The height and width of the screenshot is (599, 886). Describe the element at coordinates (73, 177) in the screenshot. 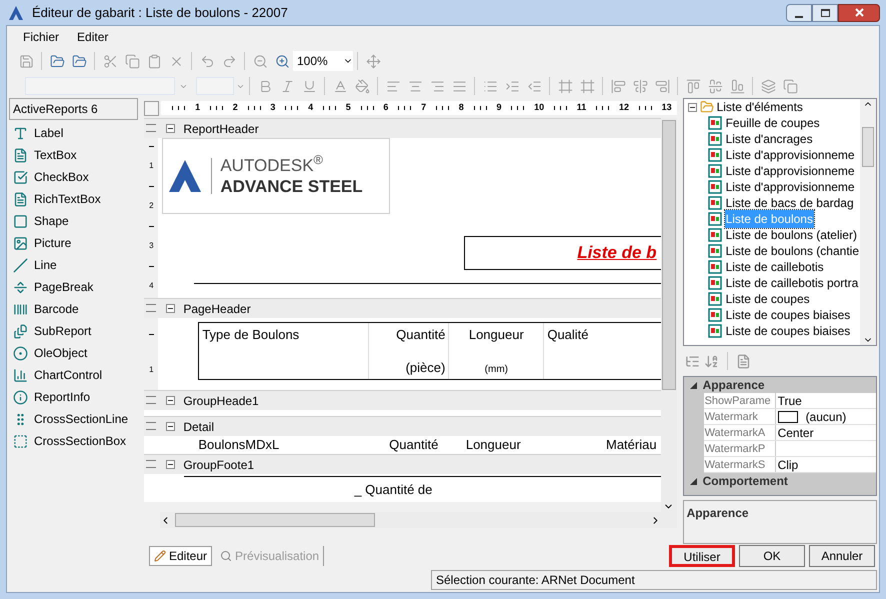

I see `toolbox-item: CheckBox` at that location.